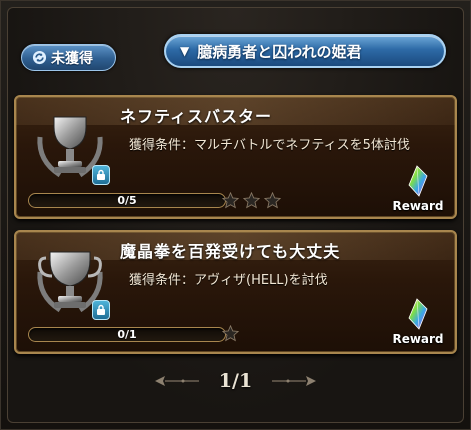  I want to click on pagination: 1/1, so click(235, 381).